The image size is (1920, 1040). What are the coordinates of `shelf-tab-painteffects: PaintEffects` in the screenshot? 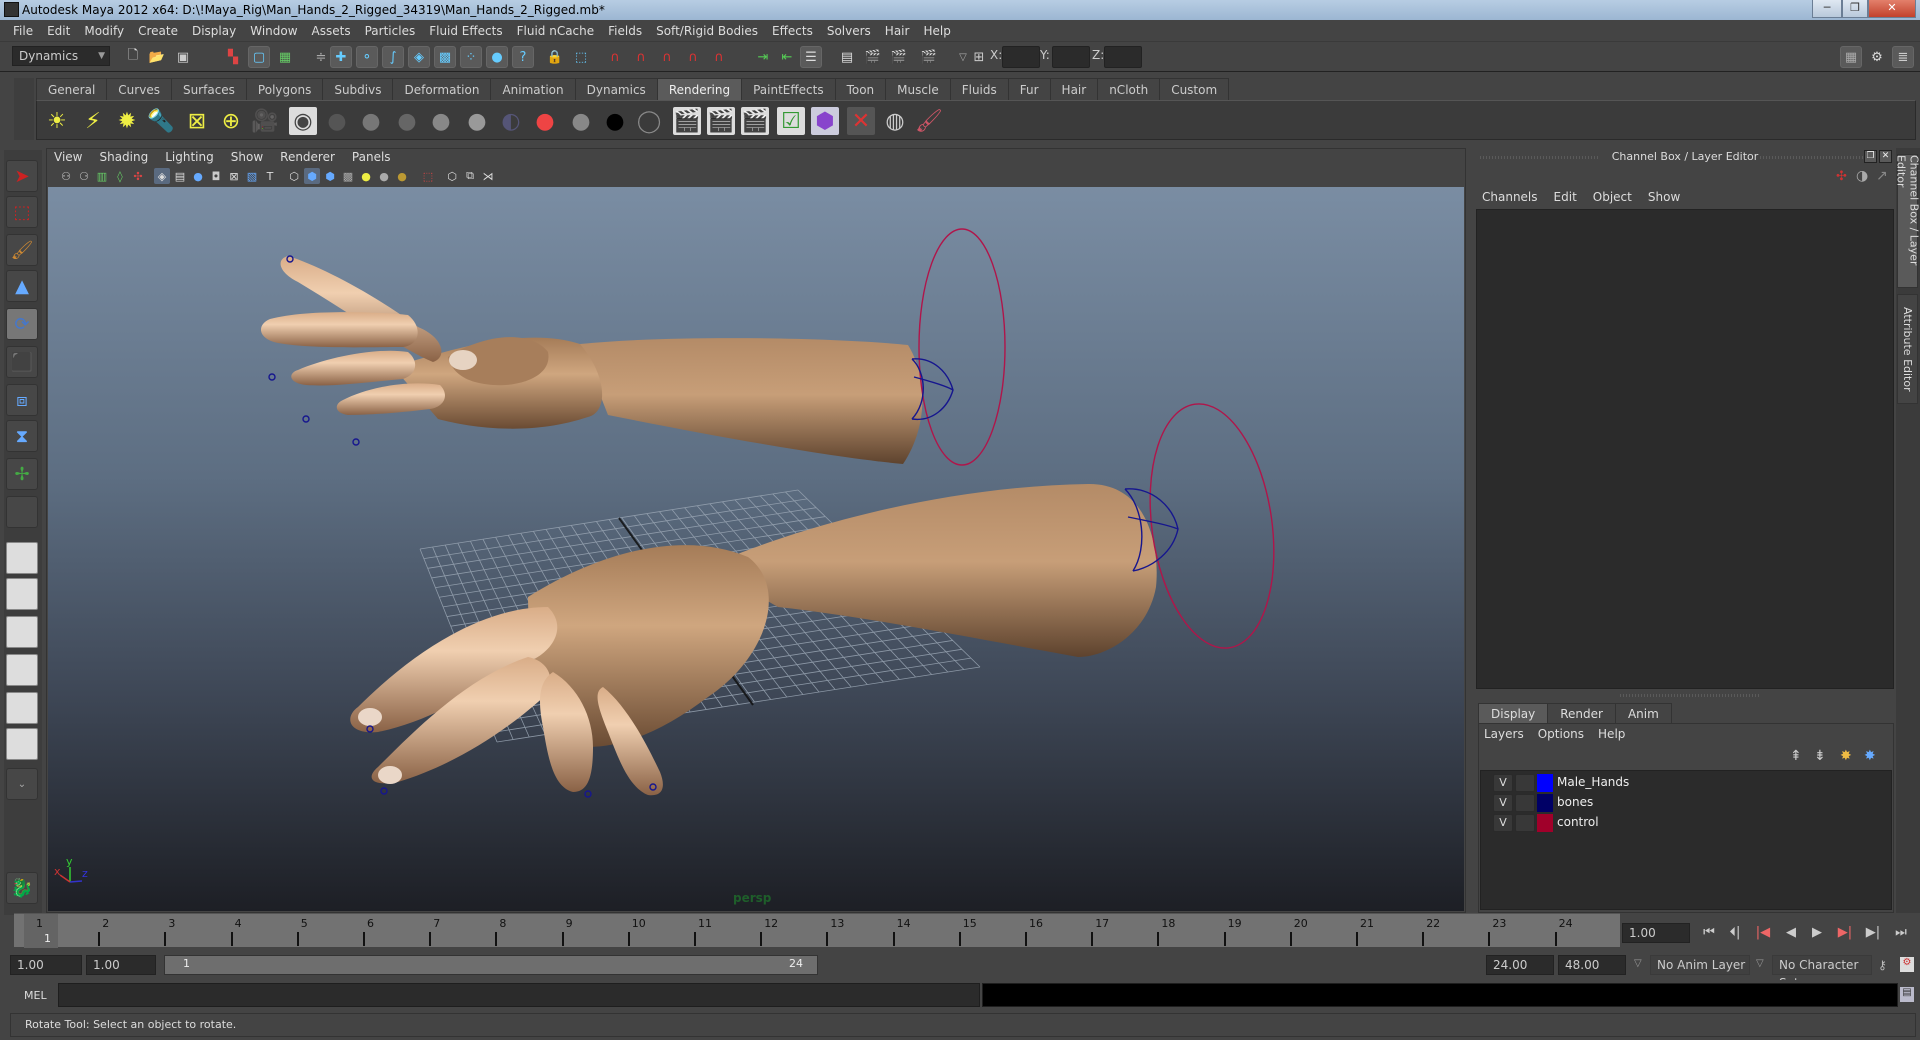 It's located at (788, 89).